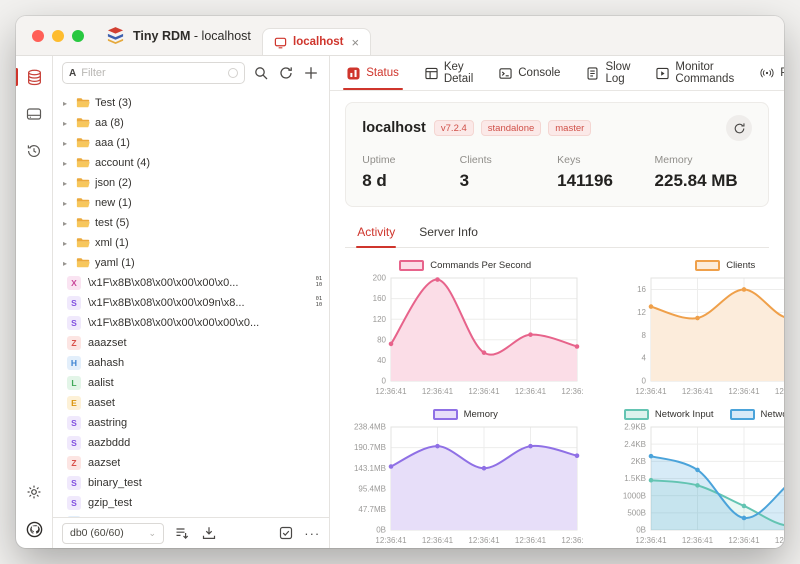  What do you see at coordinates (191, 463) in the screenshot?
I see `tree-key: Z aazset 0110` at bounding box center [191, 463].